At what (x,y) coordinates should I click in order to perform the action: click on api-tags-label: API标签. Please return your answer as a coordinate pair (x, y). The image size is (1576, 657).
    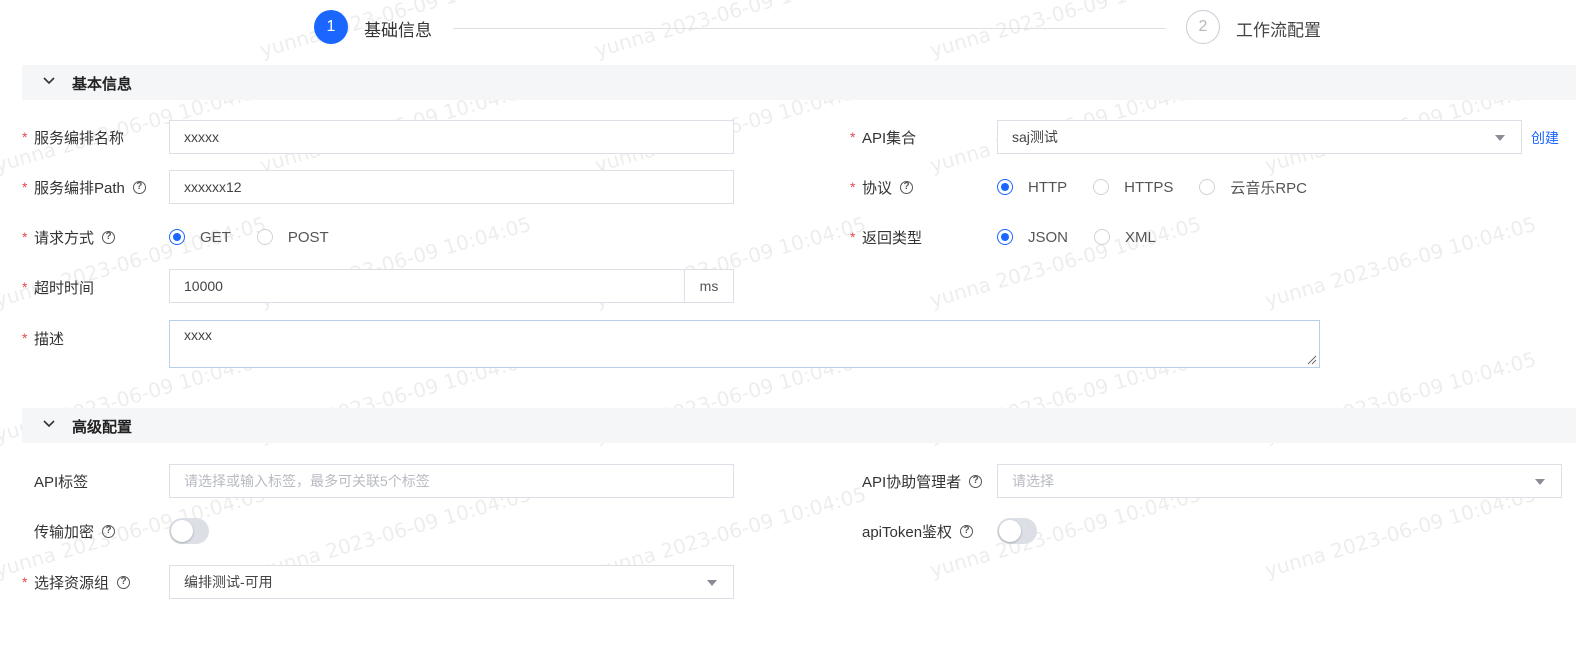
    Looking at the image, I should click on (55, 481).